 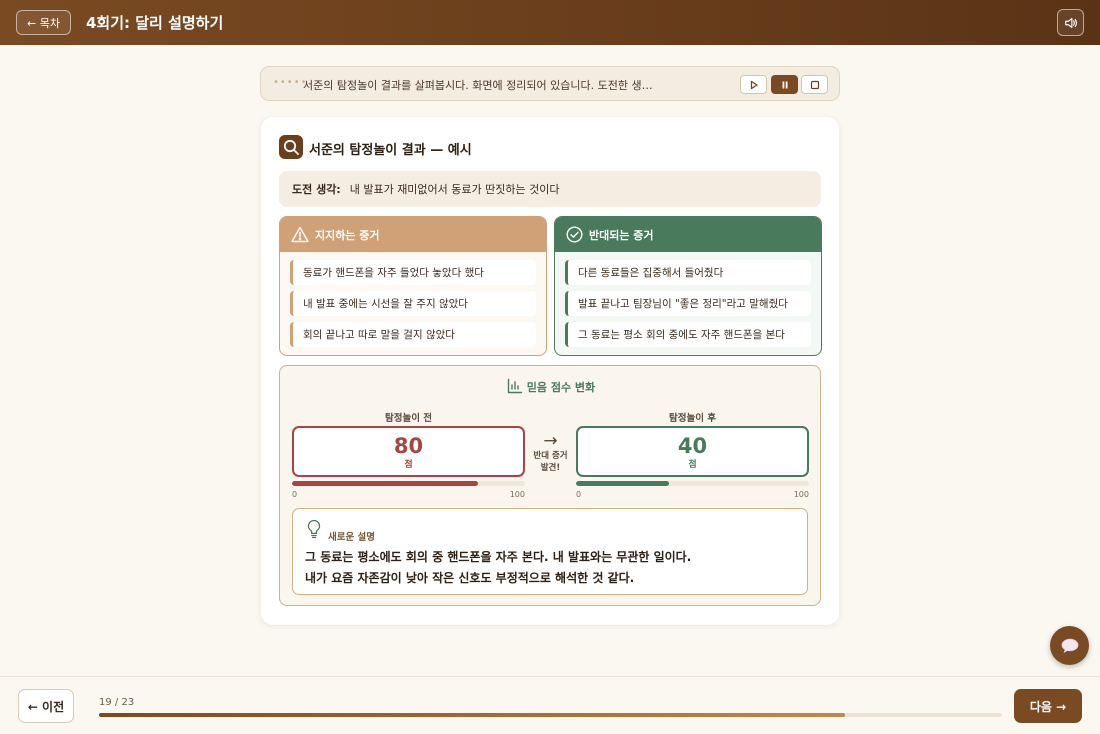 I want to click on list-item: 그 동료는 평소 회의 중에도 자주 핸드폰을 본다, so click(x=688, y=334).